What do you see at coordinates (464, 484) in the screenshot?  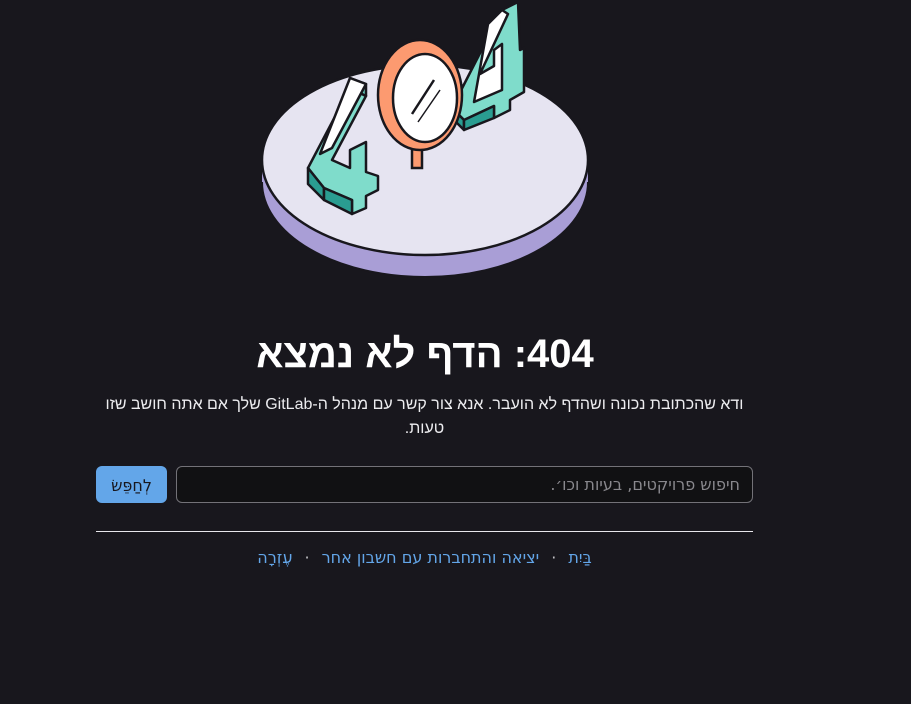 I see `search-input` at bounding box center [464, 484].